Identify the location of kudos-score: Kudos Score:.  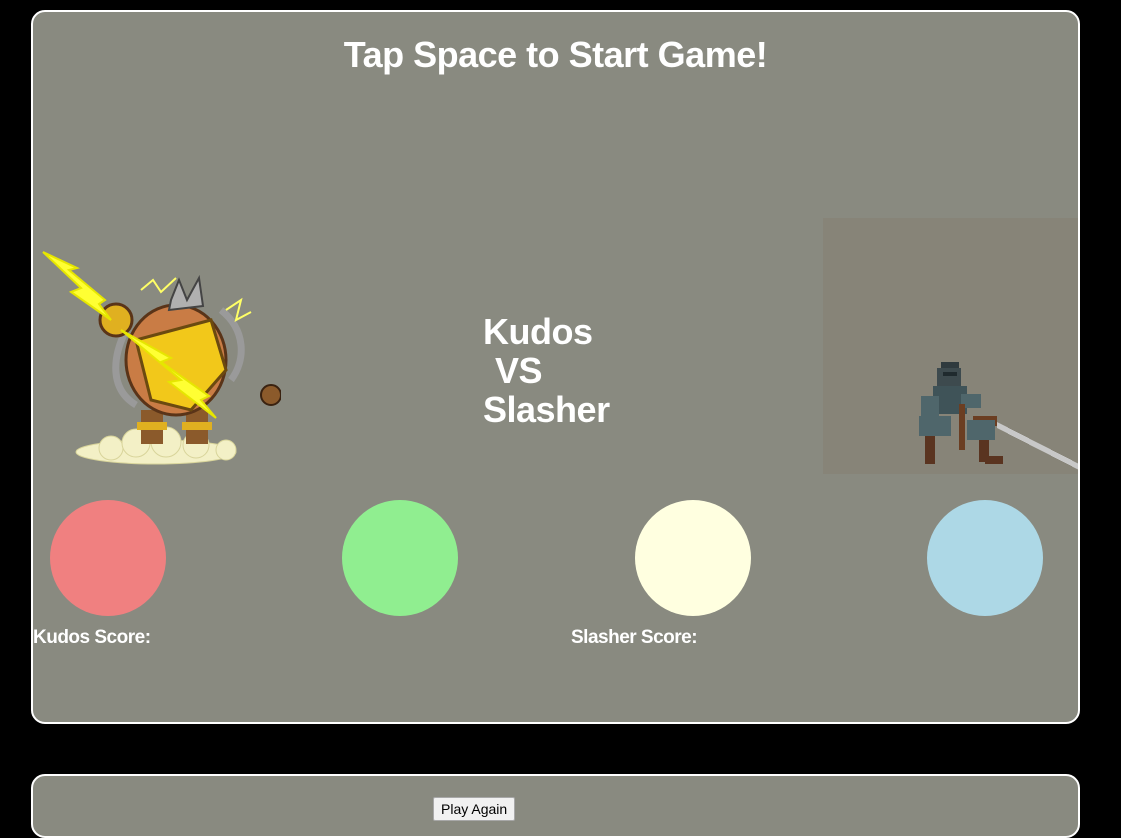
(94, 638).